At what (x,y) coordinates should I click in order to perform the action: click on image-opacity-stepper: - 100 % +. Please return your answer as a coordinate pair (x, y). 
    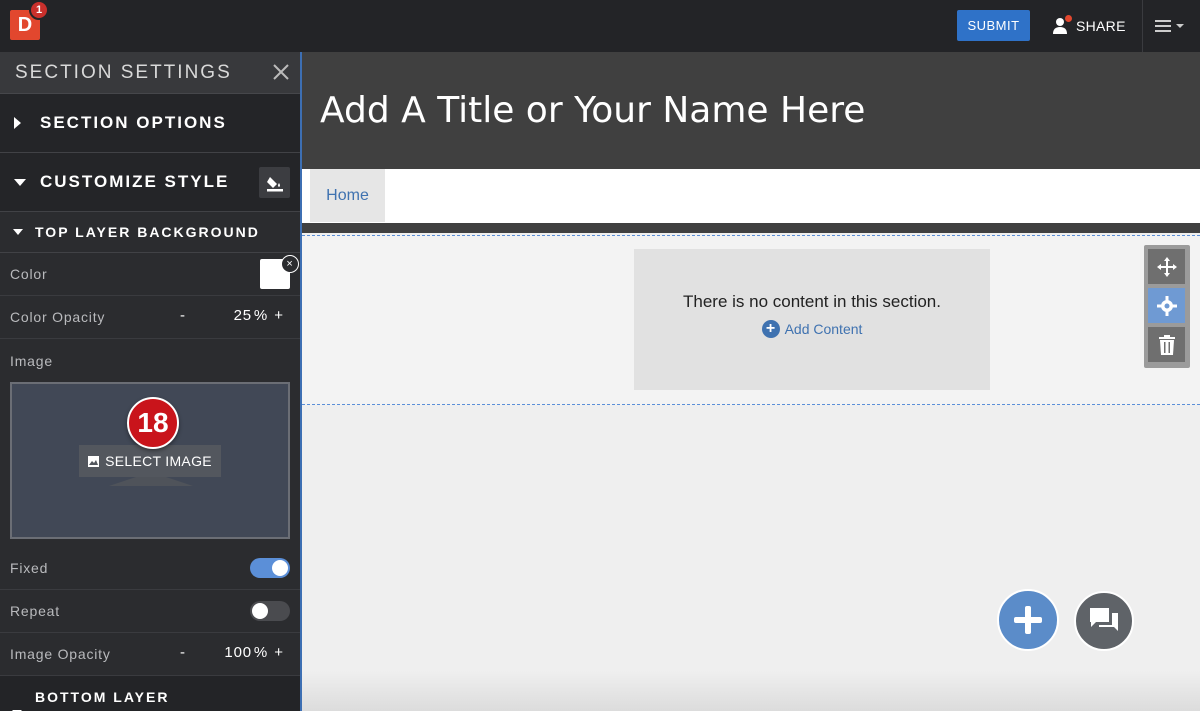
    Looking at the image, I should click on (231, 652).